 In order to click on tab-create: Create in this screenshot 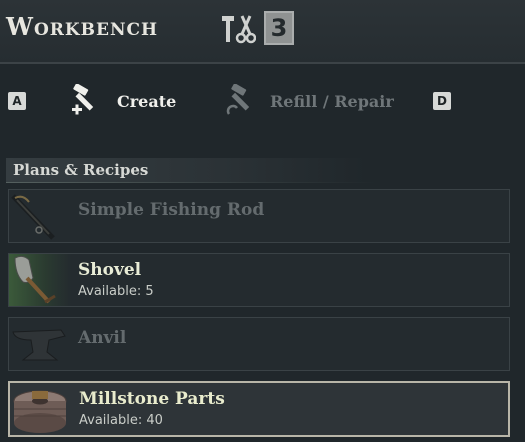, I will do `click(130, 102)`.